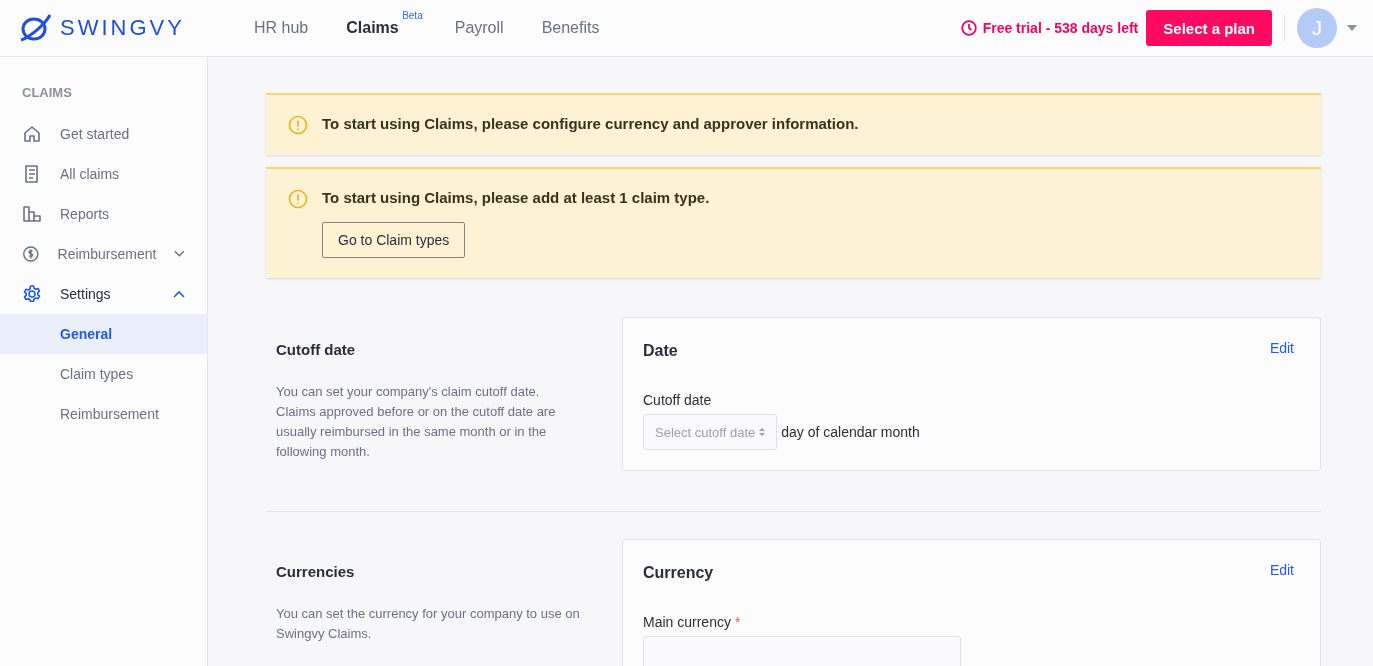 This screenshot has height=666, width=1373. Describe the element at coordinates (1060, 28) in the screenshot. I see `trial-text: Free trial - 538 days left` at that location.